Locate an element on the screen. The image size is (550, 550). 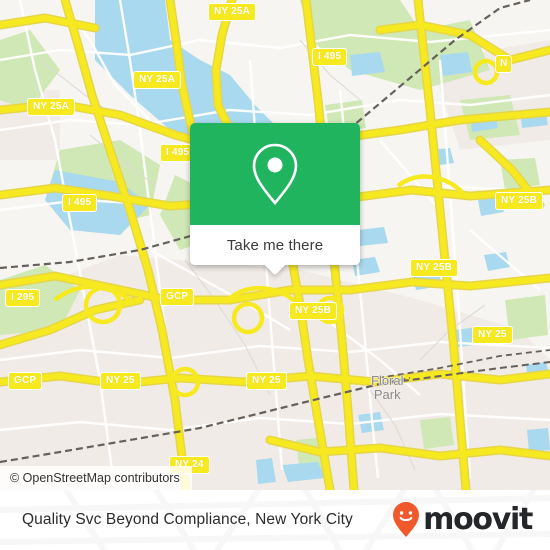
moovit-wordmark: moovit is located at coordinates (478, 519).